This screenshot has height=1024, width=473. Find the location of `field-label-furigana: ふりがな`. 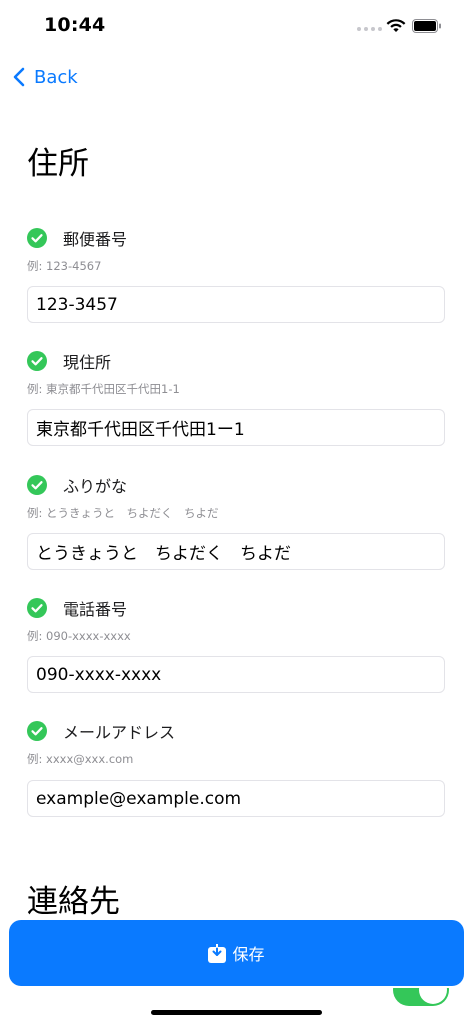

field-label-furigana: ふりがな is located at coordinates (95, 486).